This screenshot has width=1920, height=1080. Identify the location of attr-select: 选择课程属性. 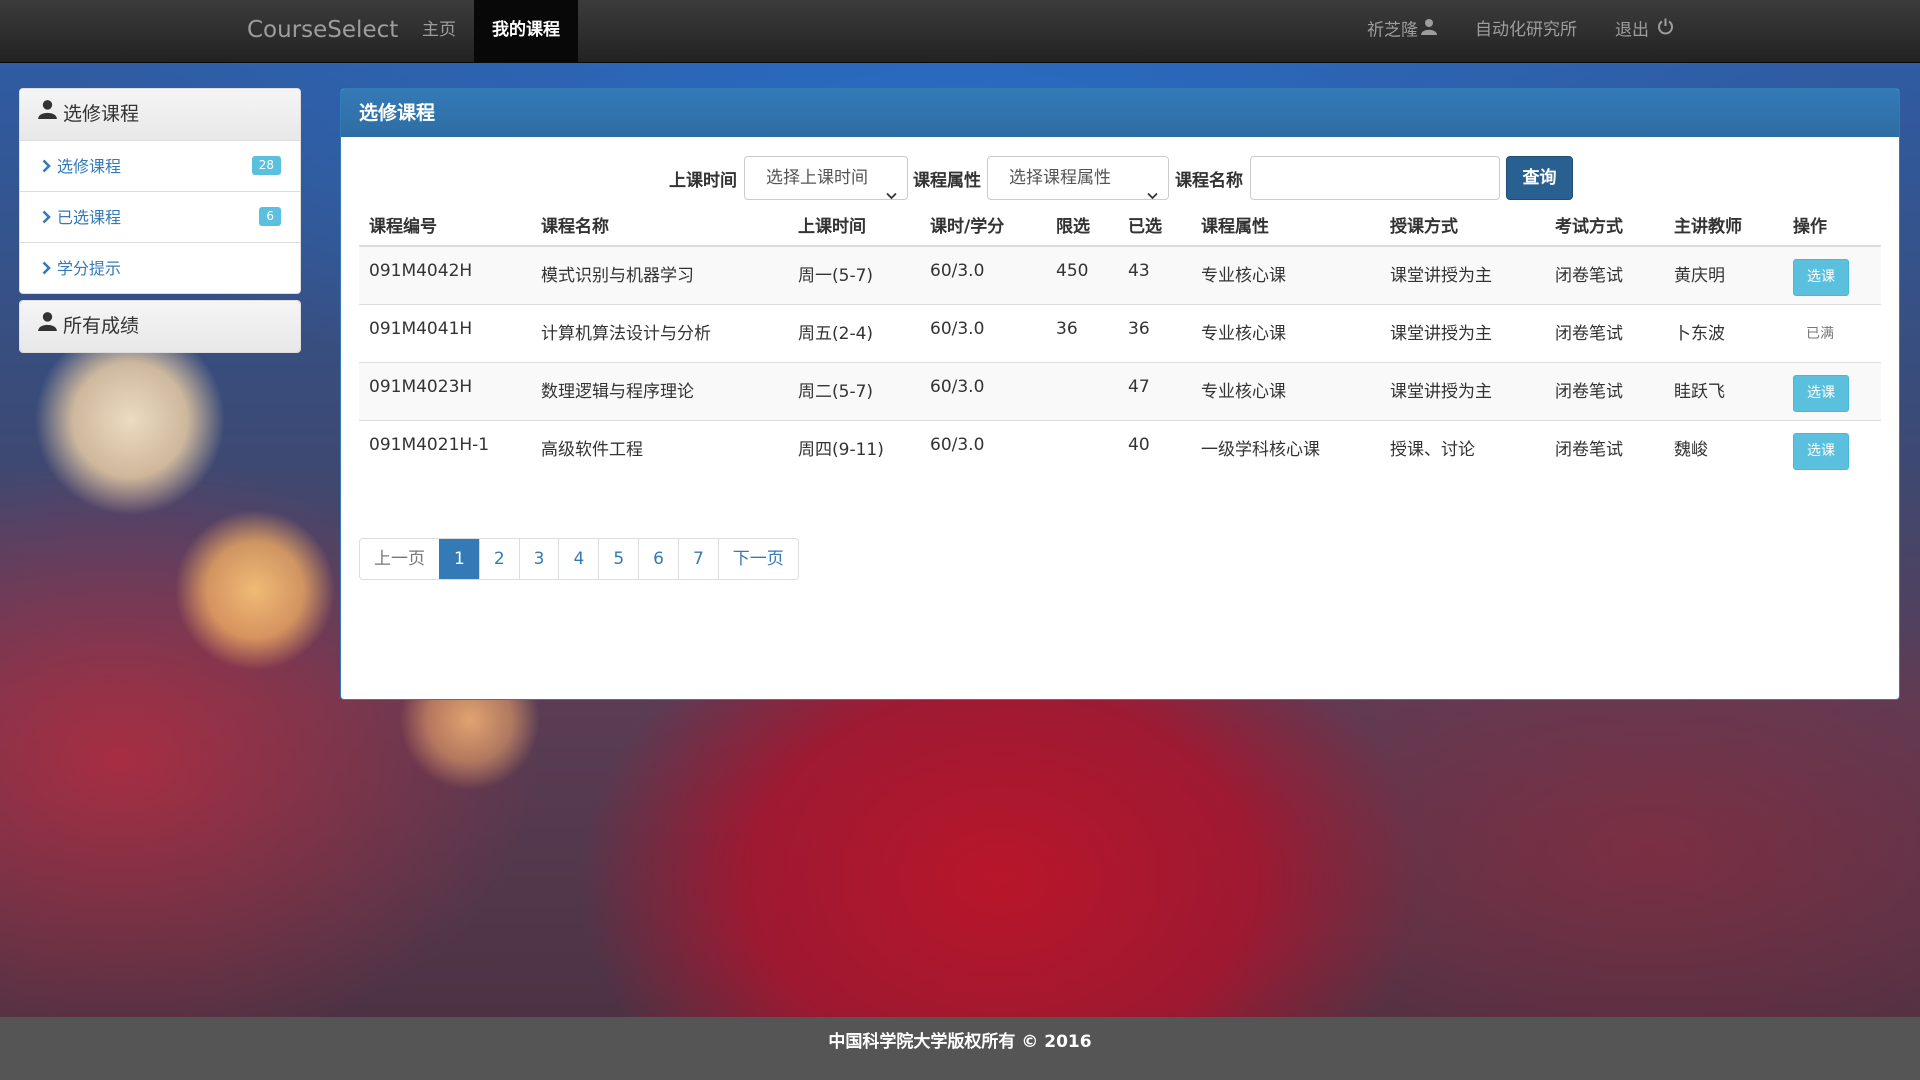
(1078, 178).